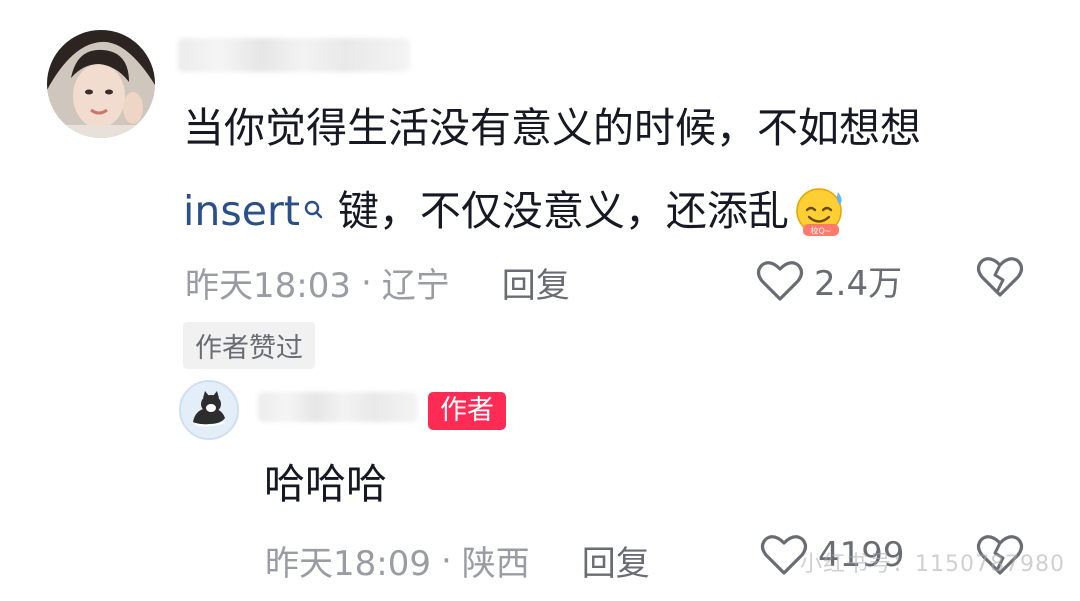  I want to click on search-icon, so click(314, 211).